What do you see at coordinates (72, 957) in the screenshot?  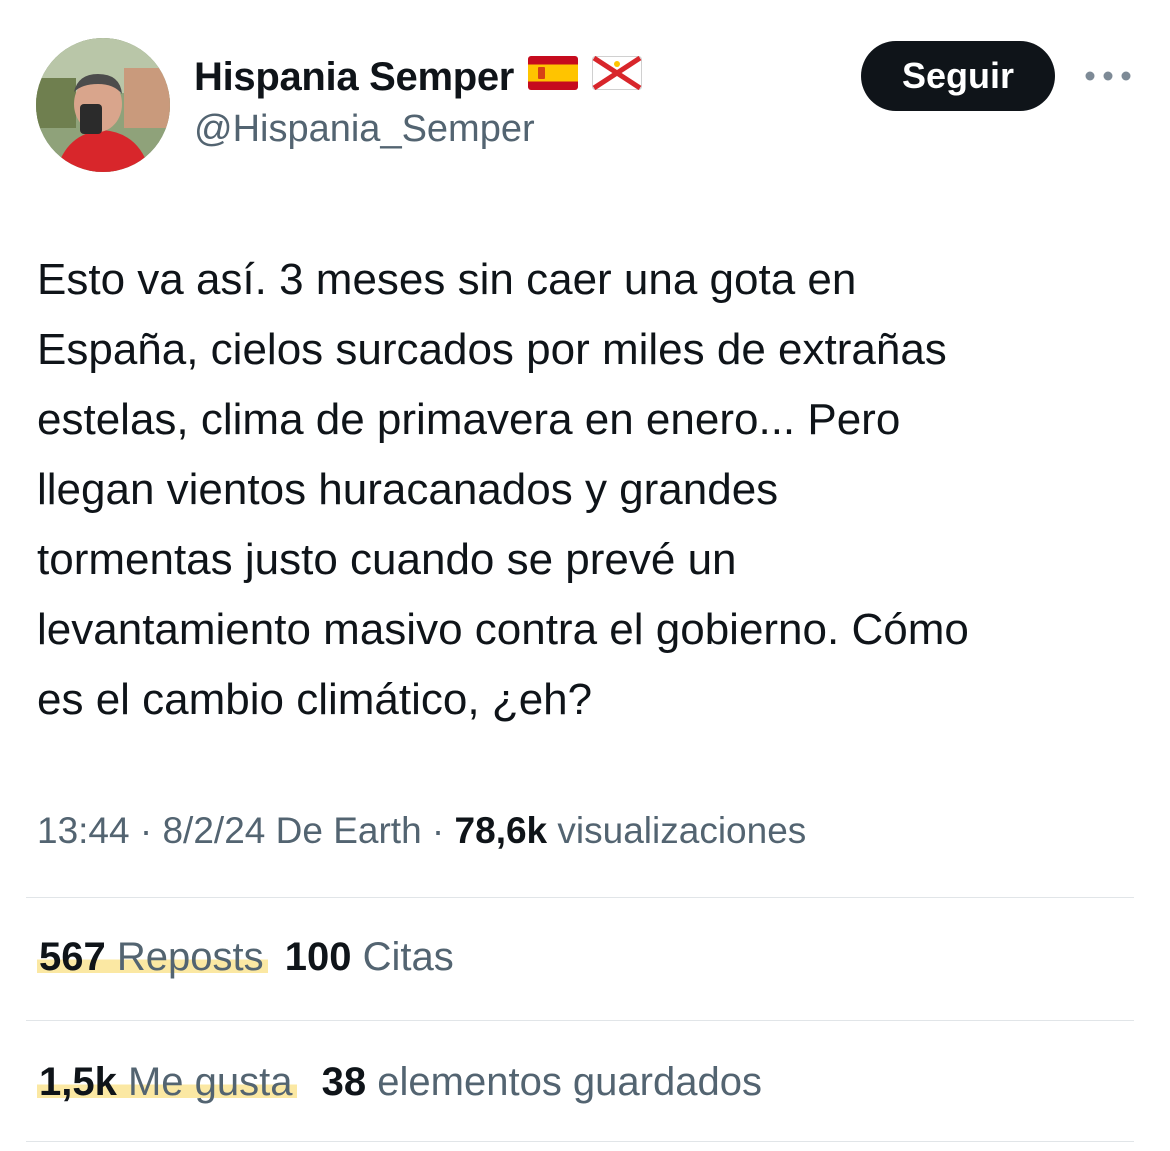 I see `reposts-count: 567` at bounding box center [72, 957].